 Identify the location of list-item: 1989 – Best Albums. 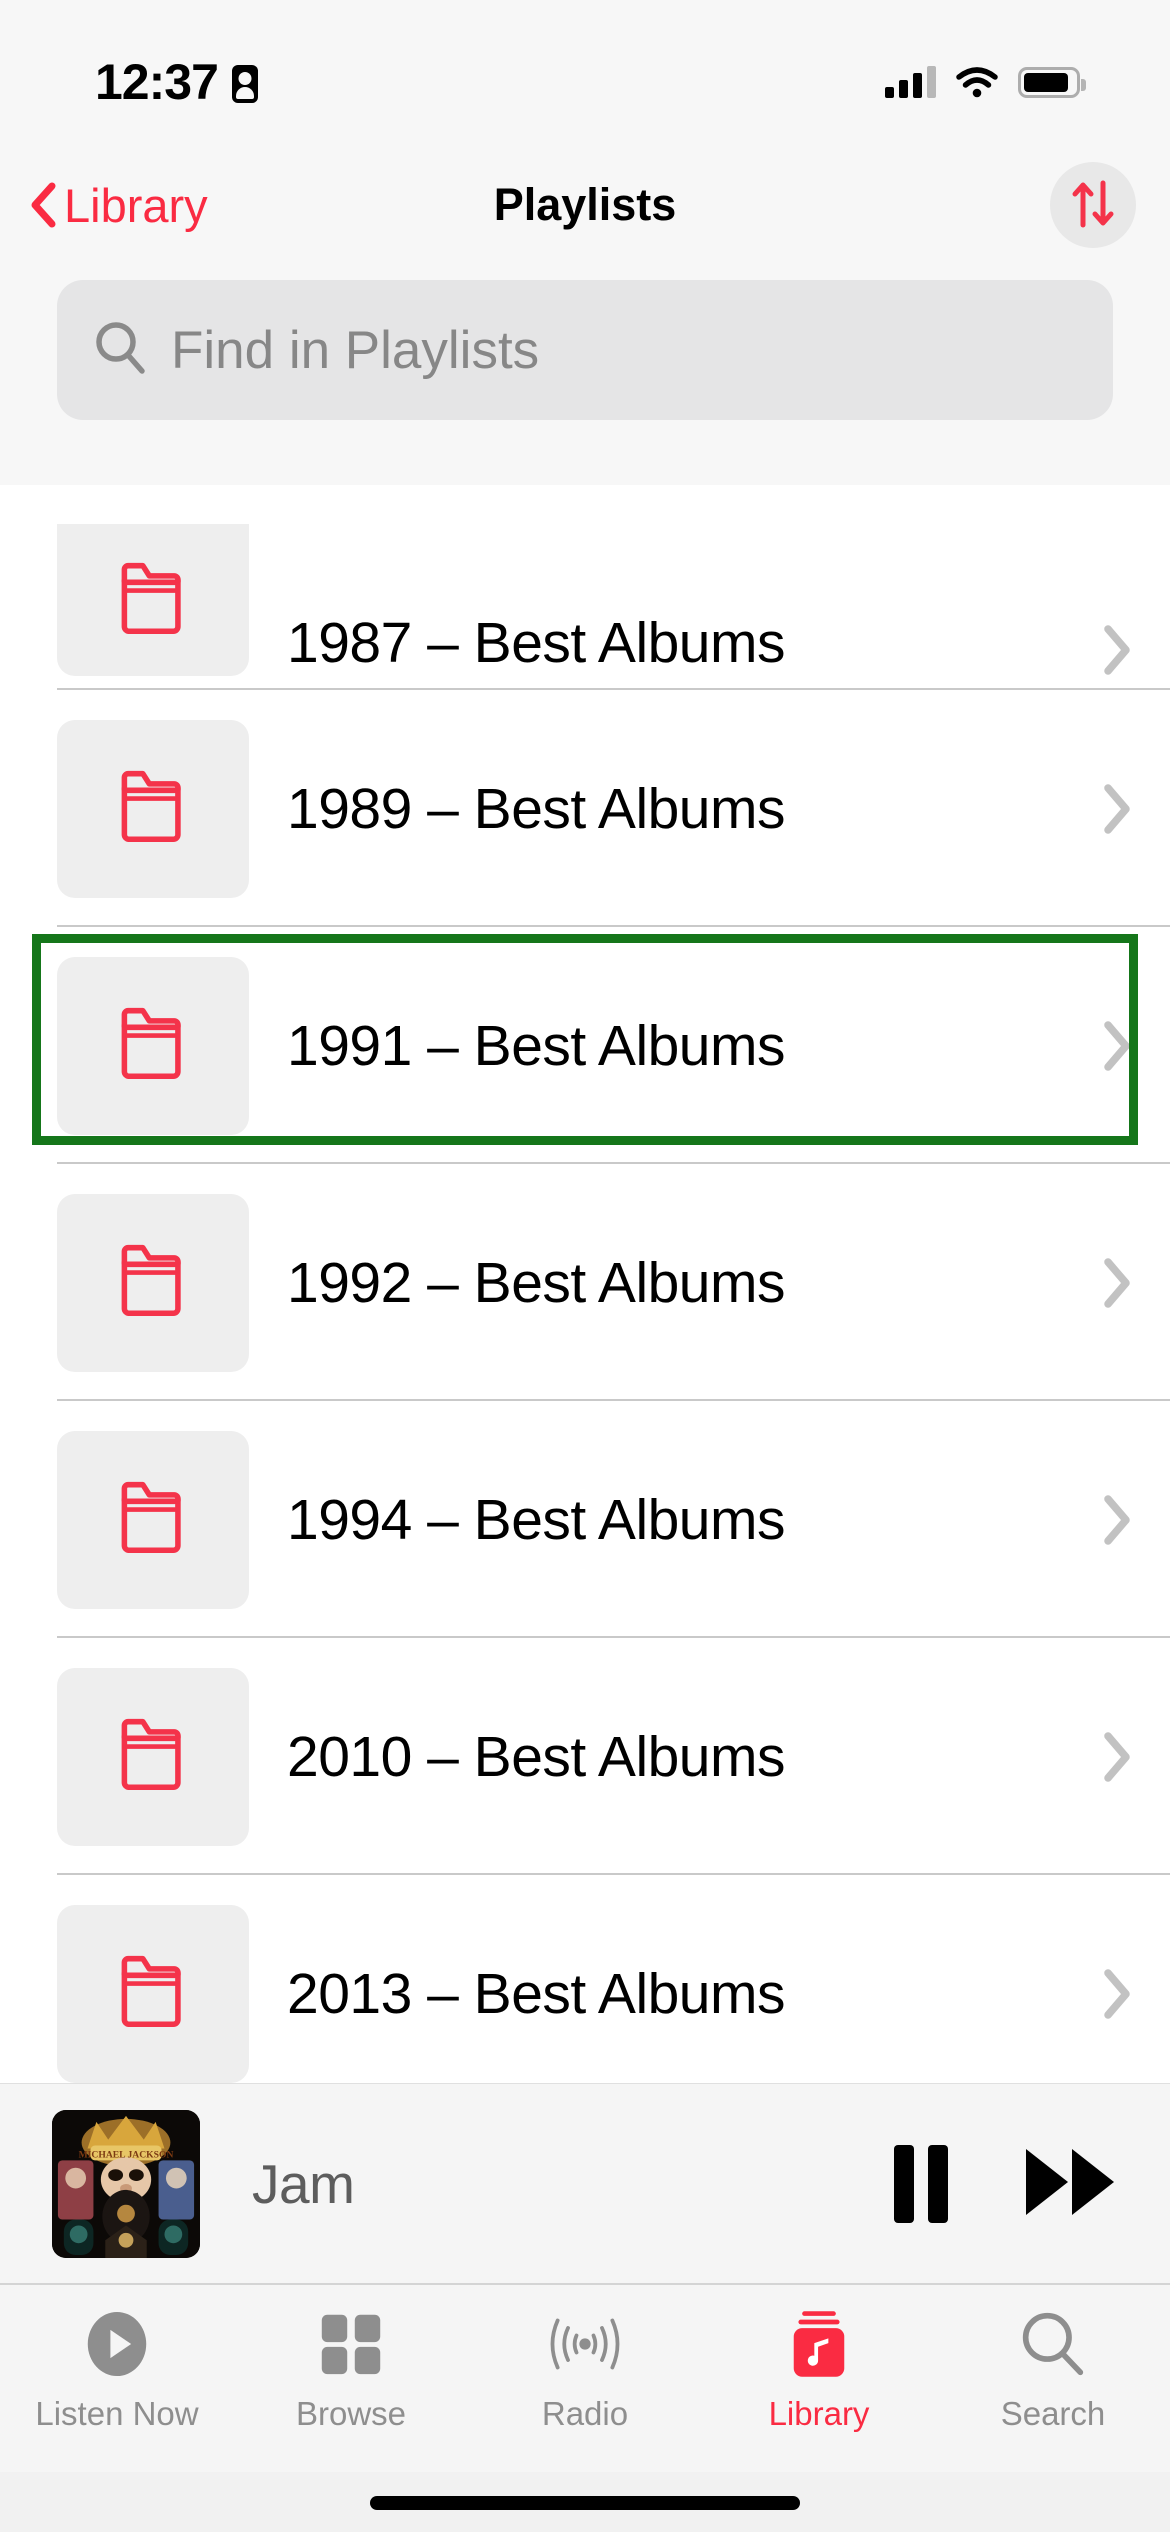
(585, 808).